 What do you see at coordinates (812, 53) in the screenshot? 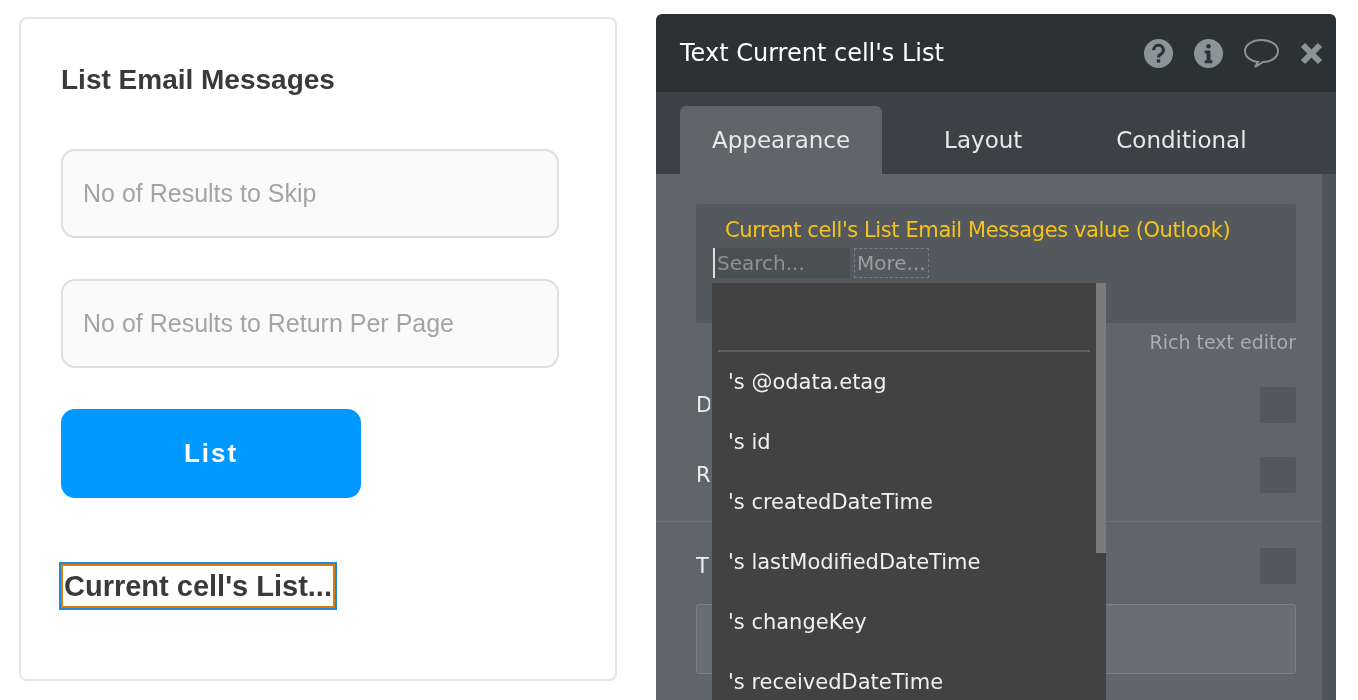
I see `panel-title: Text Current cell's List` at bounding box center [812, 53].